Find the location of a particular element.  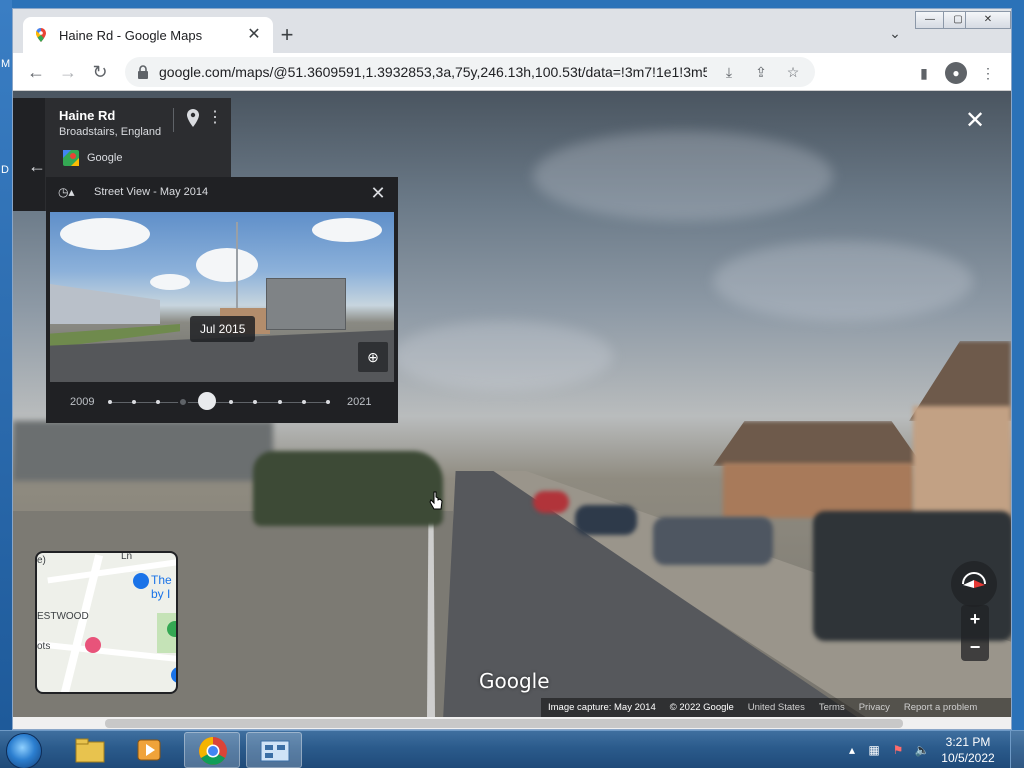

compass-icon is located at coordinates (974, 584).